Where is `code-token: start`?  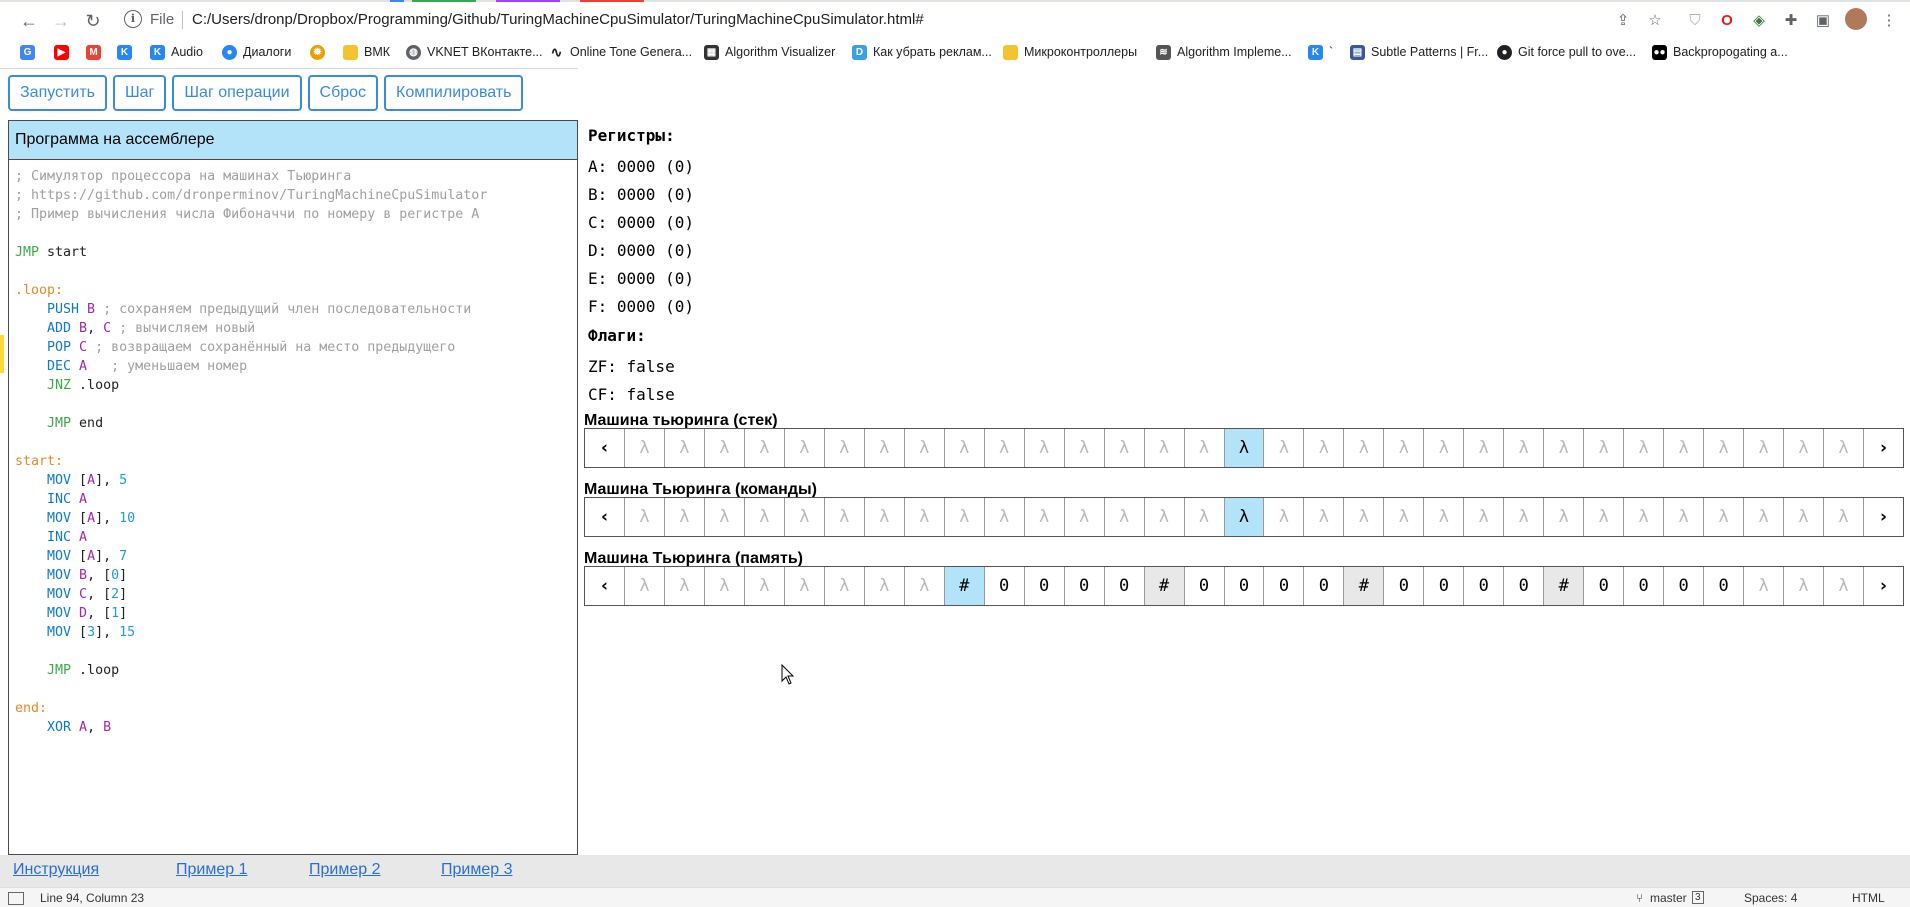 code-token: start is located at coordinates (63, 252).